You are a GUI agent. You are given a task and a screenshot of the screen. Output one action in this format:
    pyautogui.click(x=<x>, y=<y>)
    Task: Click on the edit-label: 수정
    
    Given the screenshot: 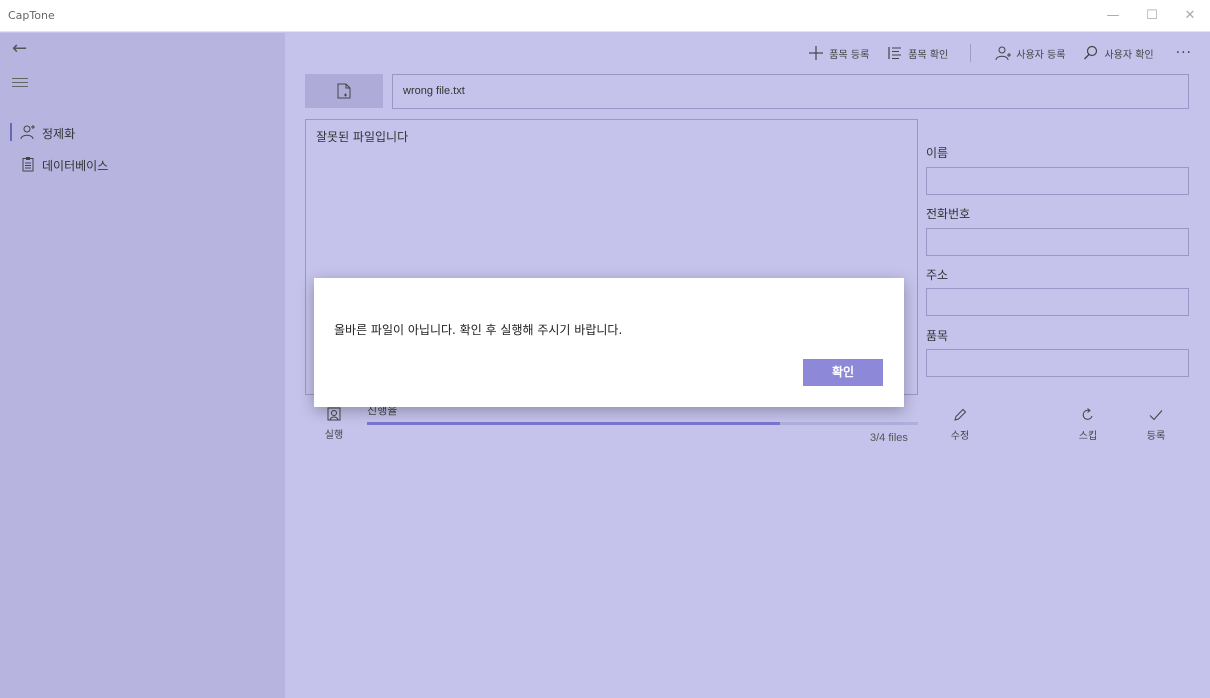 What is the action you would take?
    pyautogui.click(x=960, y=436)
    